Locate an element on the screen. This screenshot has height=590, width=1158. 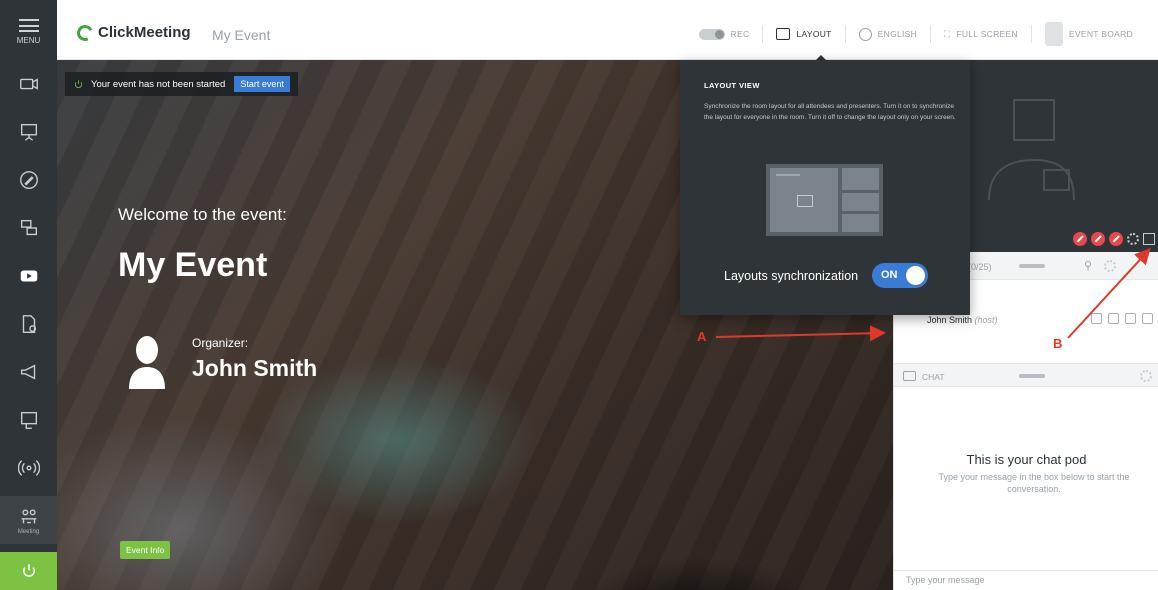
sidebar-item-youtube is located at coordinates (28, 276).